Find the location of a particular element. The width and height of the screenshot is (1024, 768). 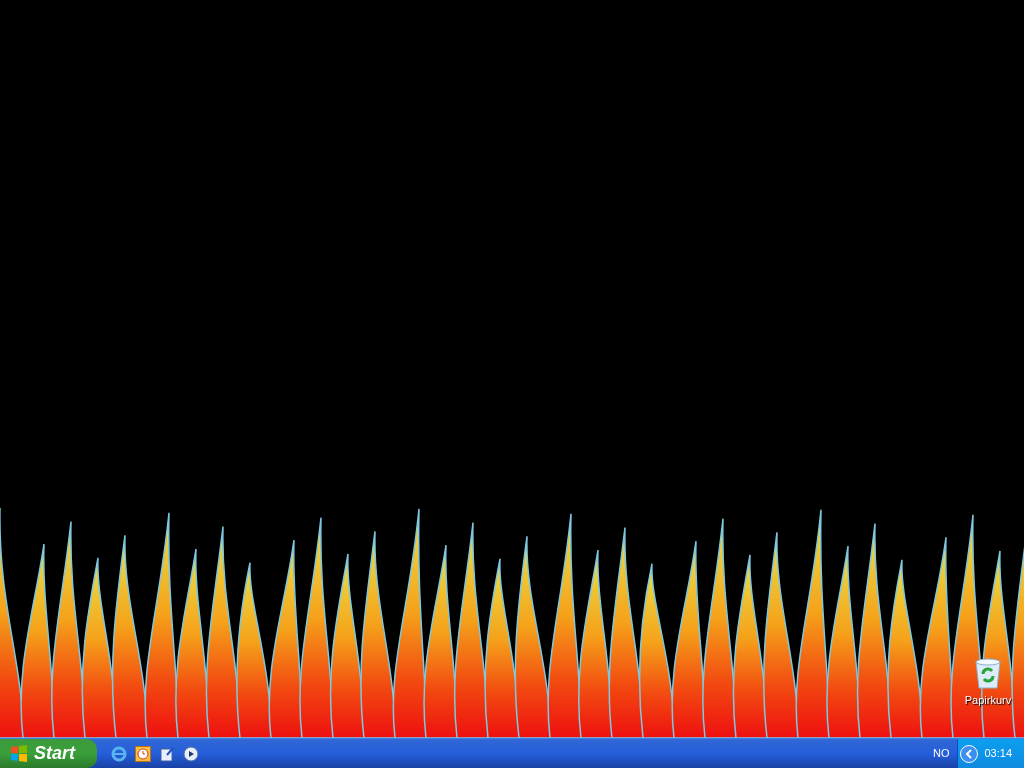

start-button: Start is located at coordinates (48, 753).